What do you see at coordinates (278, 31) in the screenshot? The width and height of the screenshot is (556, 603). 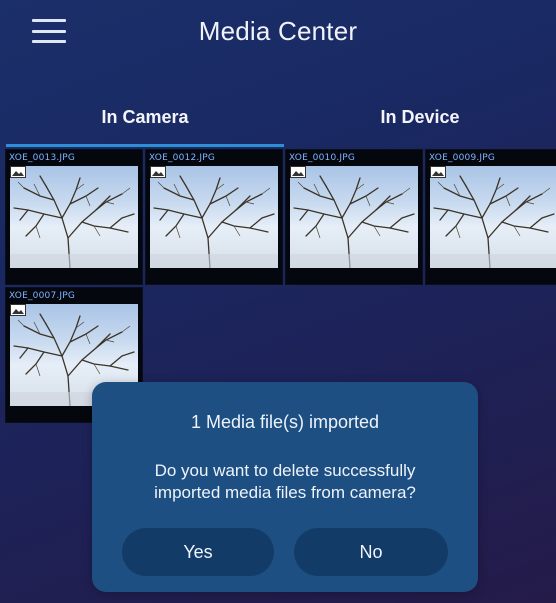 I see `page-title: Media Center` at bounding box center [278, 31].